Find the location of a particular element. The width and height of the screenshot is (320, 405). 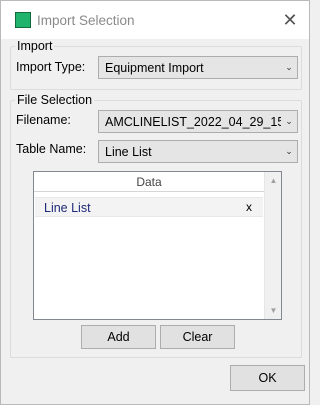

close-icon: ✕ is located at coordinates (290, 19).